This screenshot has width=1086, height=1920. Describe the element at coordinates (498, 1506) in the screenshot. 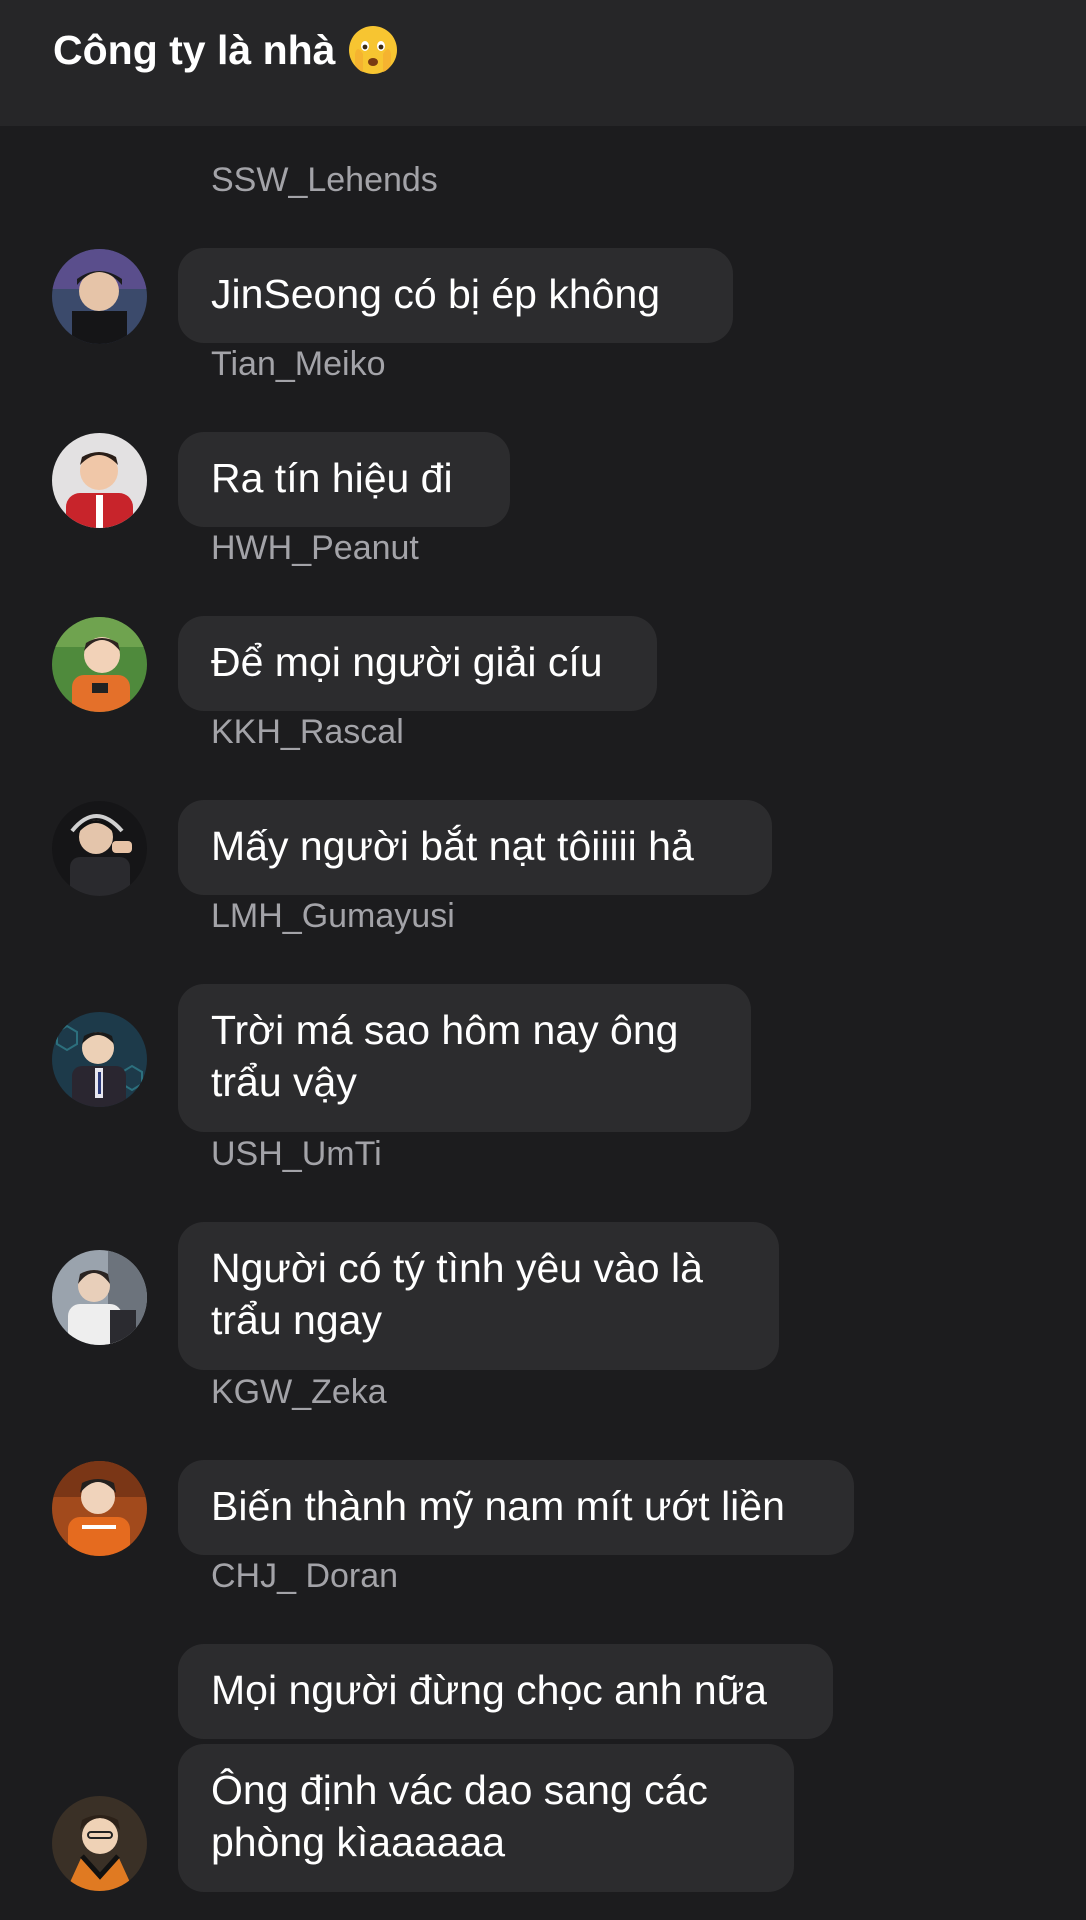

I see `message-text: Biến thành mỹ nam mít ướt liền` at that location.